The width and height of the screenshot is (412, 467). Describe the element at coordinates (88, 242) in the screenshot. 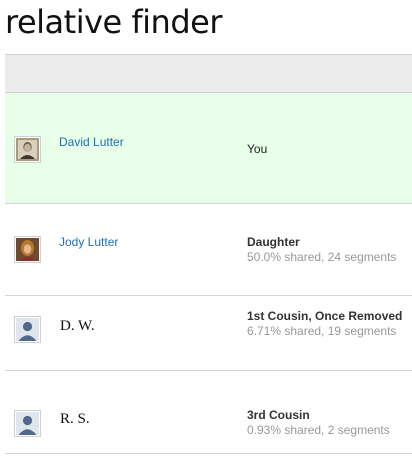

I see `relative-name-link: Jody Lutter` at that location.